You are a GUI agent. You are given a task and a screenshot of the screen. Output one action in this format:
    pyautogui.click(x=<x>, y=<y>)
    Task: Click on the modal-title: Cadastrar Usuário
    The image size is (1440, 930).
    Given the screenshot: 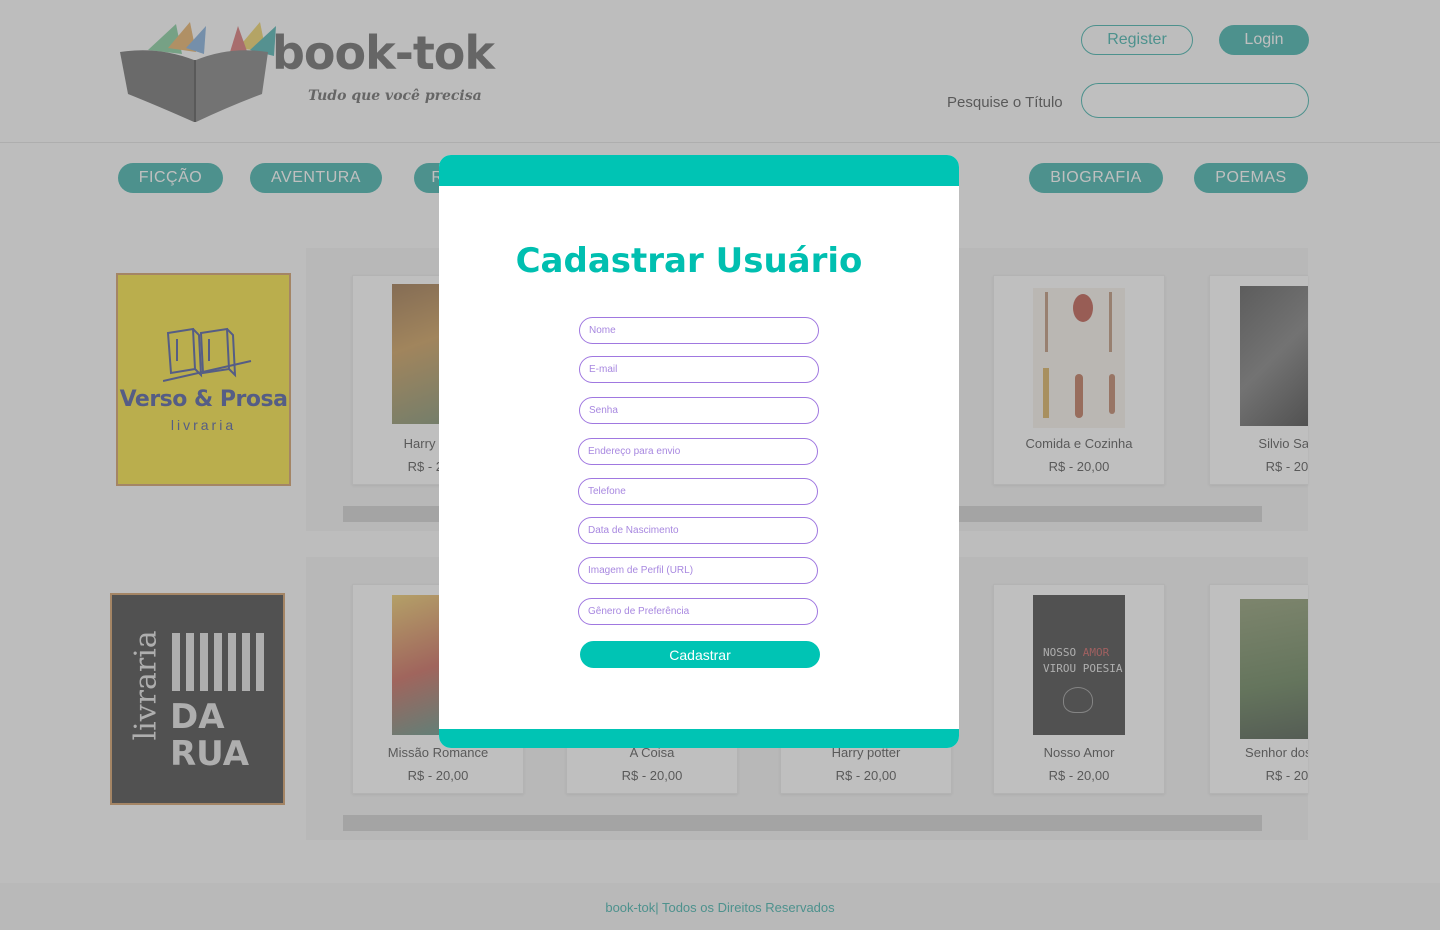 What is the action you would take?
    pyautogui.click(x=689, y=261)
    